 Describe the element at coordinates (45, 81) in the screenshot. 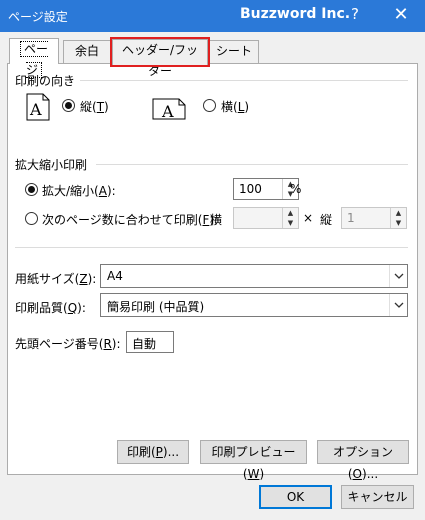

I see `orientation-title: 印刷の向き` at that location.